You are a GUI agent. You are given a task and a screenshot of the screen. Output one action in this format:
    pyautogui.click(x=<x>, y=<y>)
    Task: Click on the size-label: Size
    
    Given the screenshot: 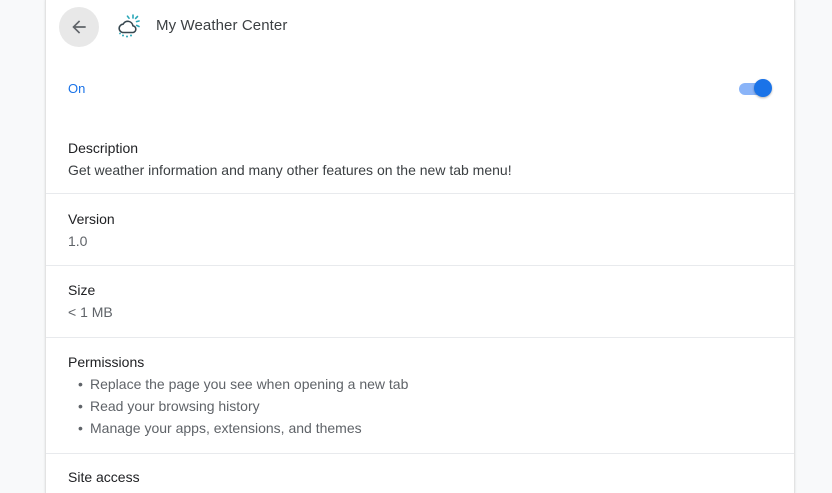 What is the action you would take?
    pyautogui.click(x=82, y=290)
    